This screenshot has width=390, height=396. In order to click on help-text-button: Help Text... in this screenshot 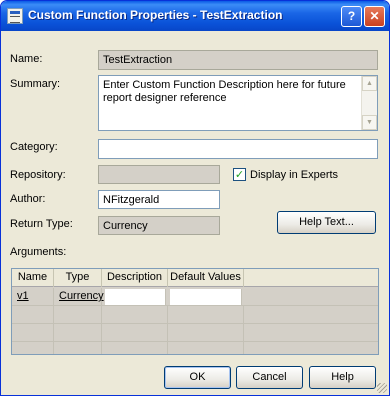, I will do `click(326, 222)`.